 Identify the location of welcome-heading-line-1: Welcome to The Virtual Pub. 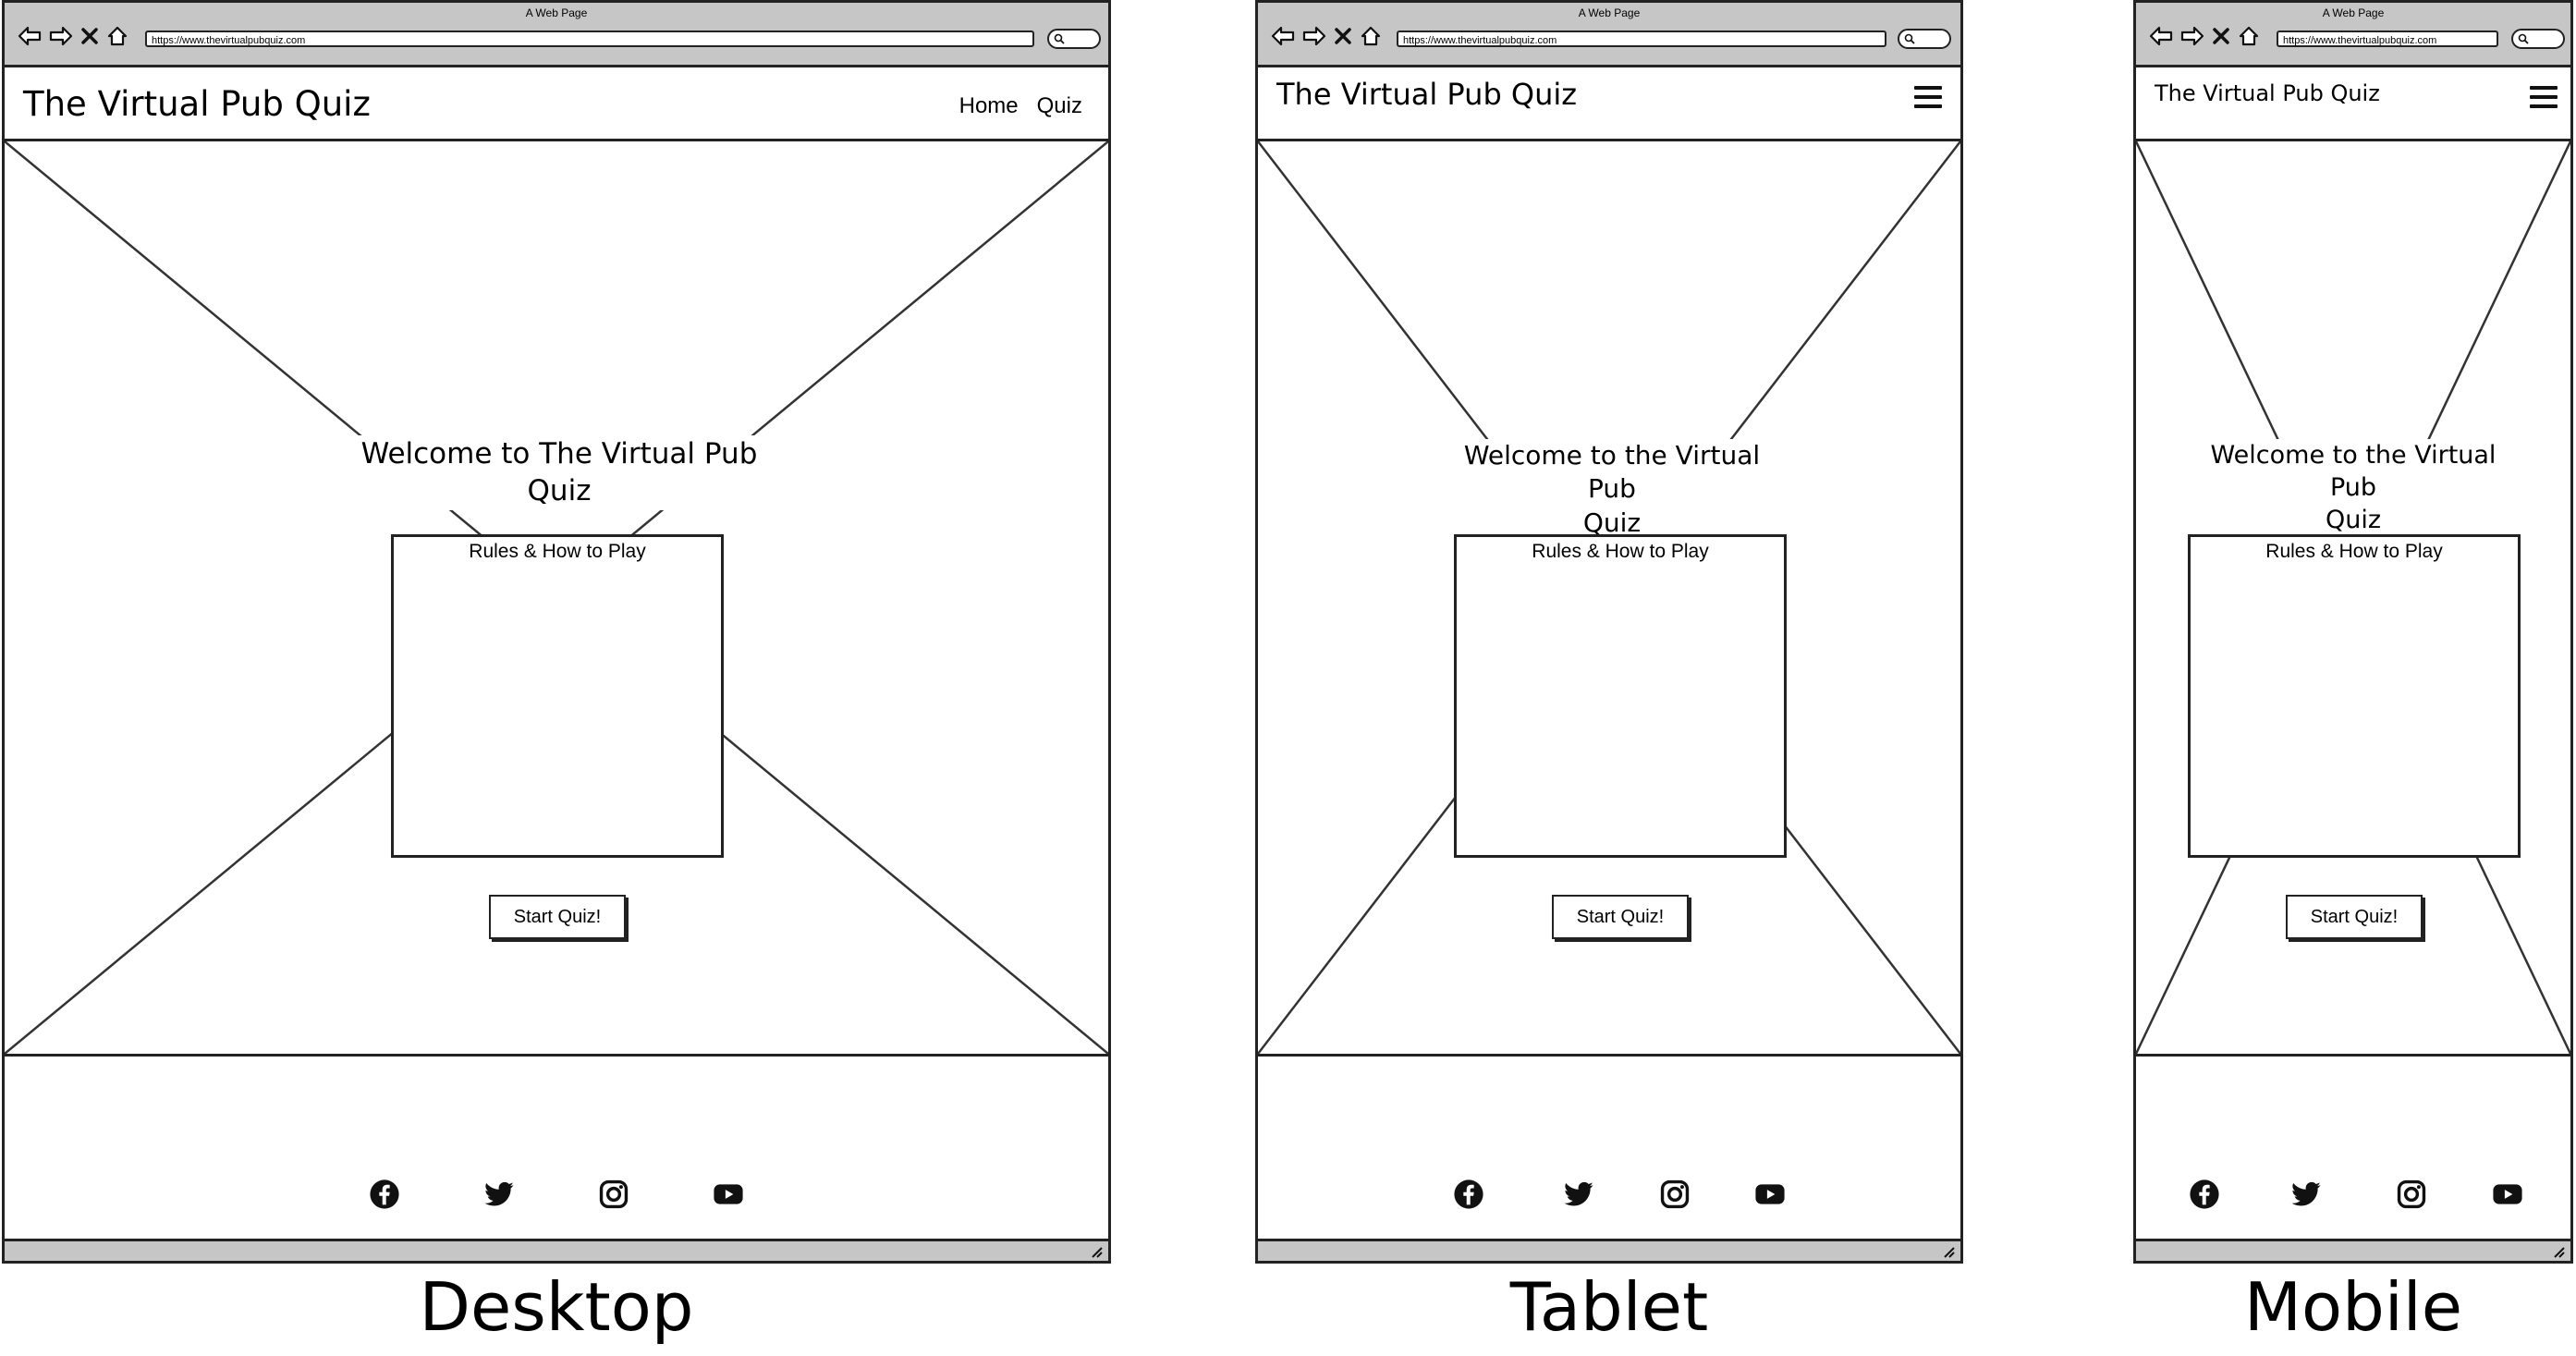
(559, 453).